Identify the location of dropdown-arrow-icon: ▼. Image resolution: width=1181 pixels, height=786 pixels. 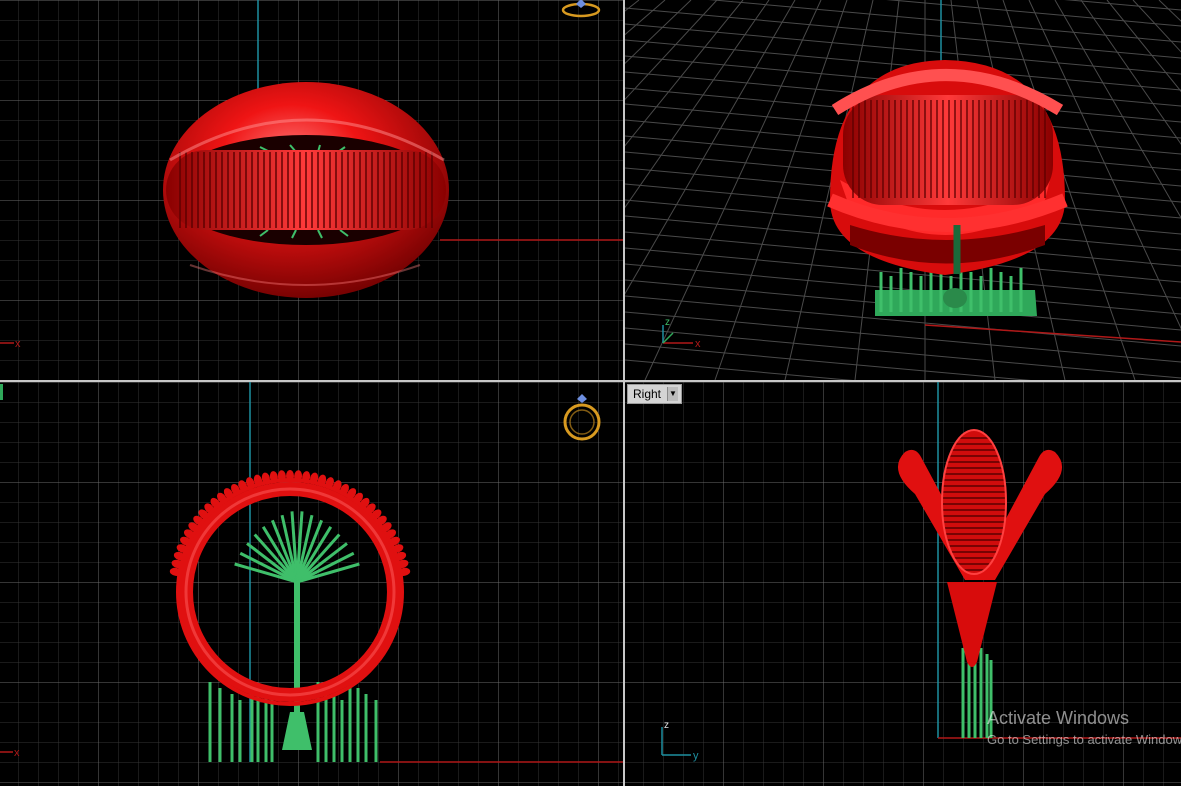
(673, 394).